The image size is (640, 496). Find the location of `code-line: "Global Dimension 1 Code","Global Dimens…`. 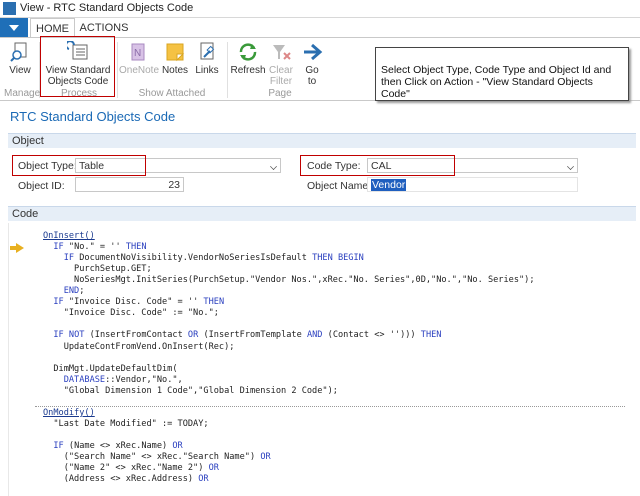

code-line: "Global Dimension 1 Code","Global Dimens… is located at coordinates (190, 390).